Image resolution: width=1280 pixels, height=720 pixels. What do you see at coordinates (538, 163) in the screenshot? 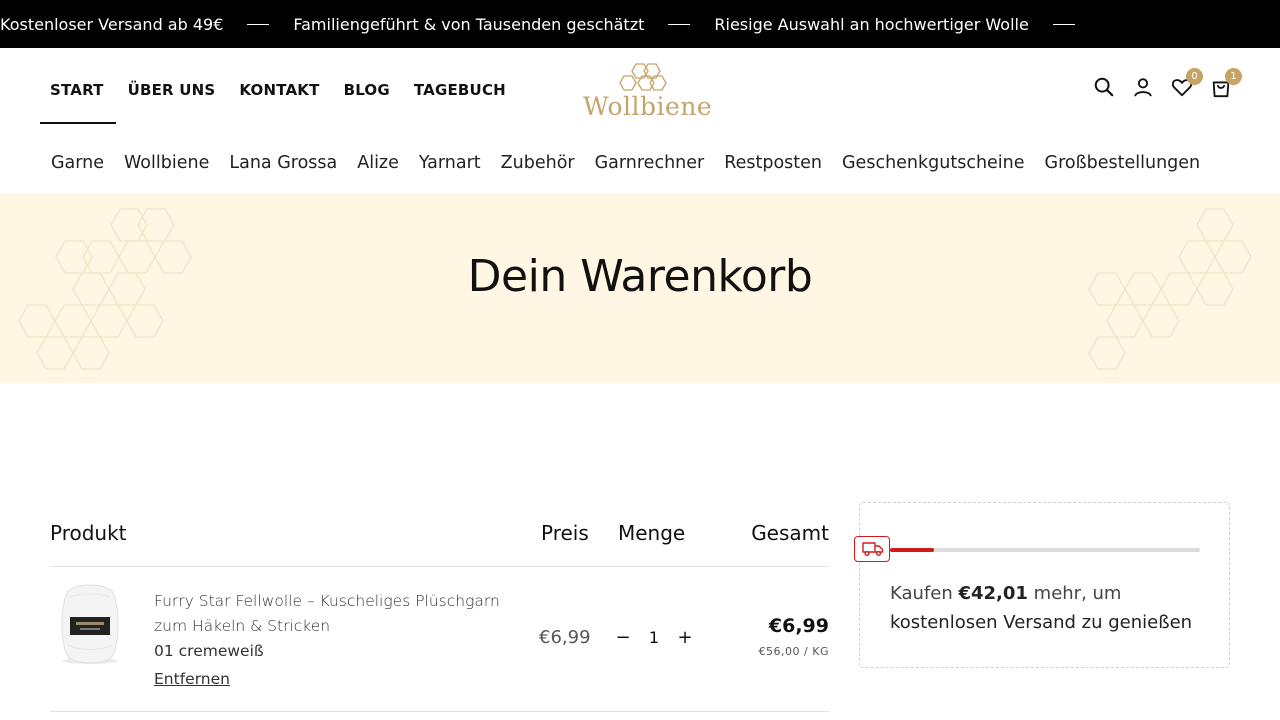
I see `main-nav-item: Zubehör` at bounding box center [538, 163].